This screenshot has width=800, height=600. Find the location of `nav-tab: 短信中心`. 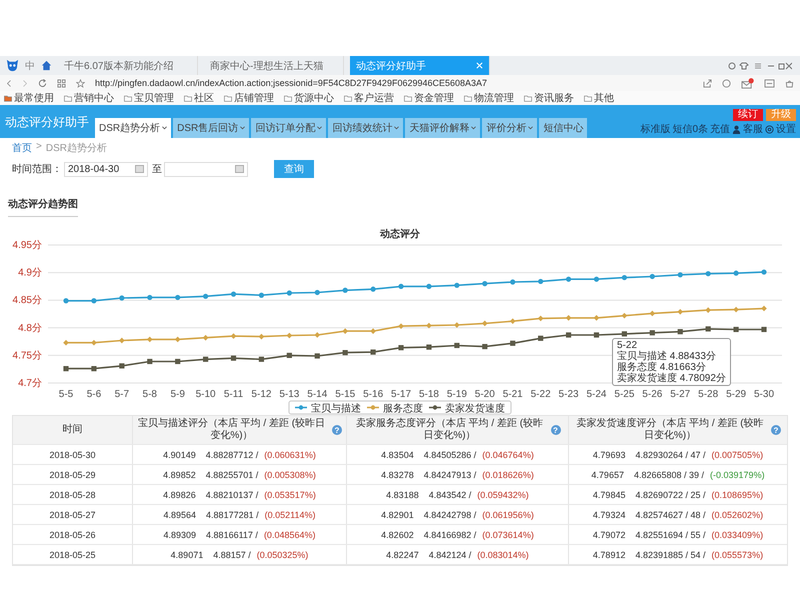

nav-tab: 短信中心 is located at coordinates (563, 128).